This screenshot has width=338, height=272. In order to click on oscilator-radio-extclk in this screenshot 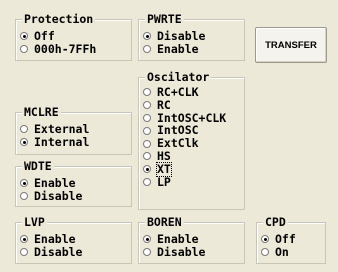, I will do `click(147, 143)`.